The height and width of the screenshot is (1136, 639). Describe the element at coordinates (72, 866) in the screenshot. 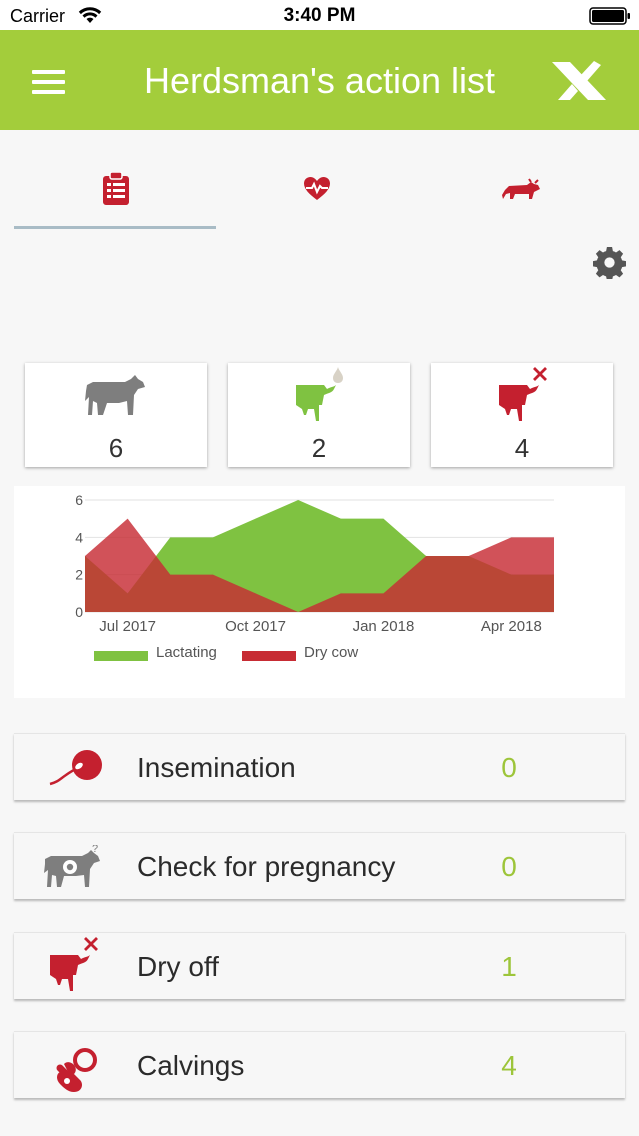

I see `pregnancy-check-cow-icon: ?` at that location.